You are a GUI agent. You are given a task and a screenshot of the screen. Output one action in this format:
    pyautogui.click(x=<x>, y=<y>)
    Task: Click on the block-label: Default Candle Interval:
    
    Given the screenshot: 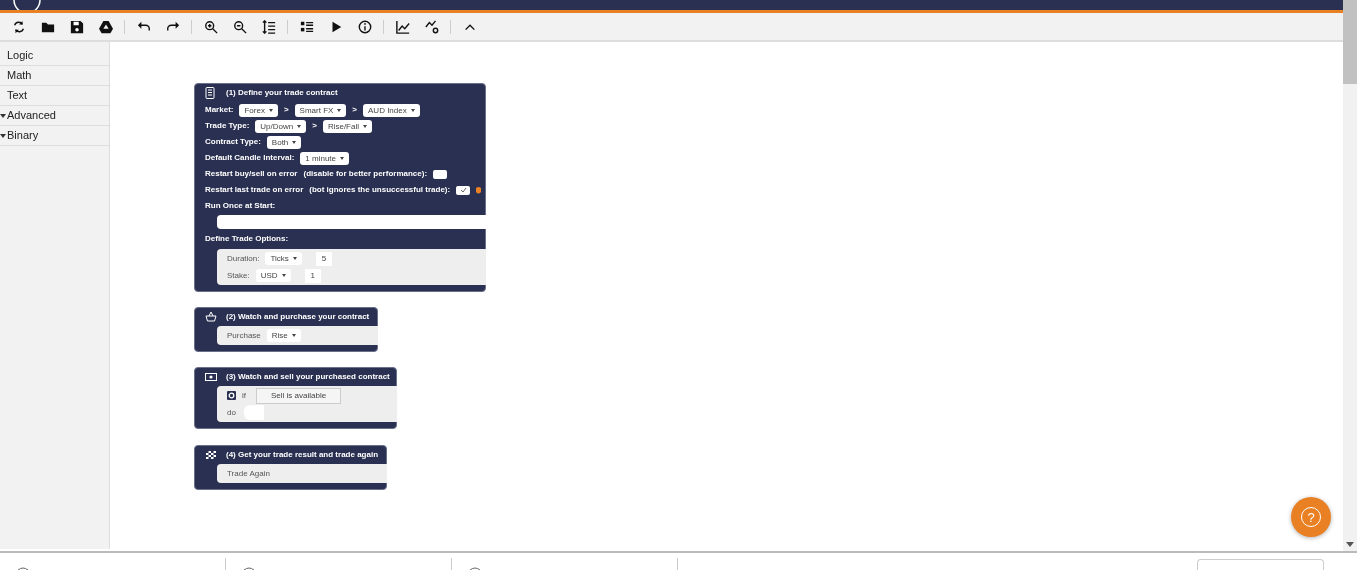 What is the action you would take?
    pyautogui.click(x=250, y=158)
    